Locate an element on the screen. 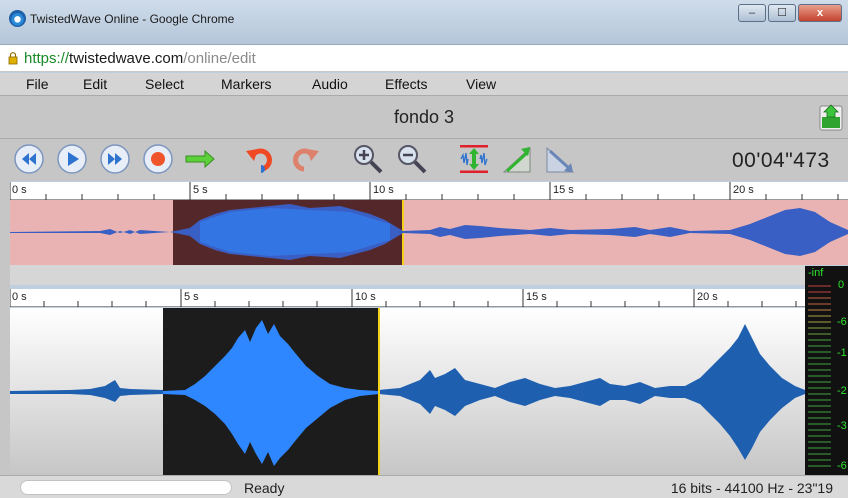 The image size is (848, 498). main-tick-0: 0 s is located at coordinates (19, 297).